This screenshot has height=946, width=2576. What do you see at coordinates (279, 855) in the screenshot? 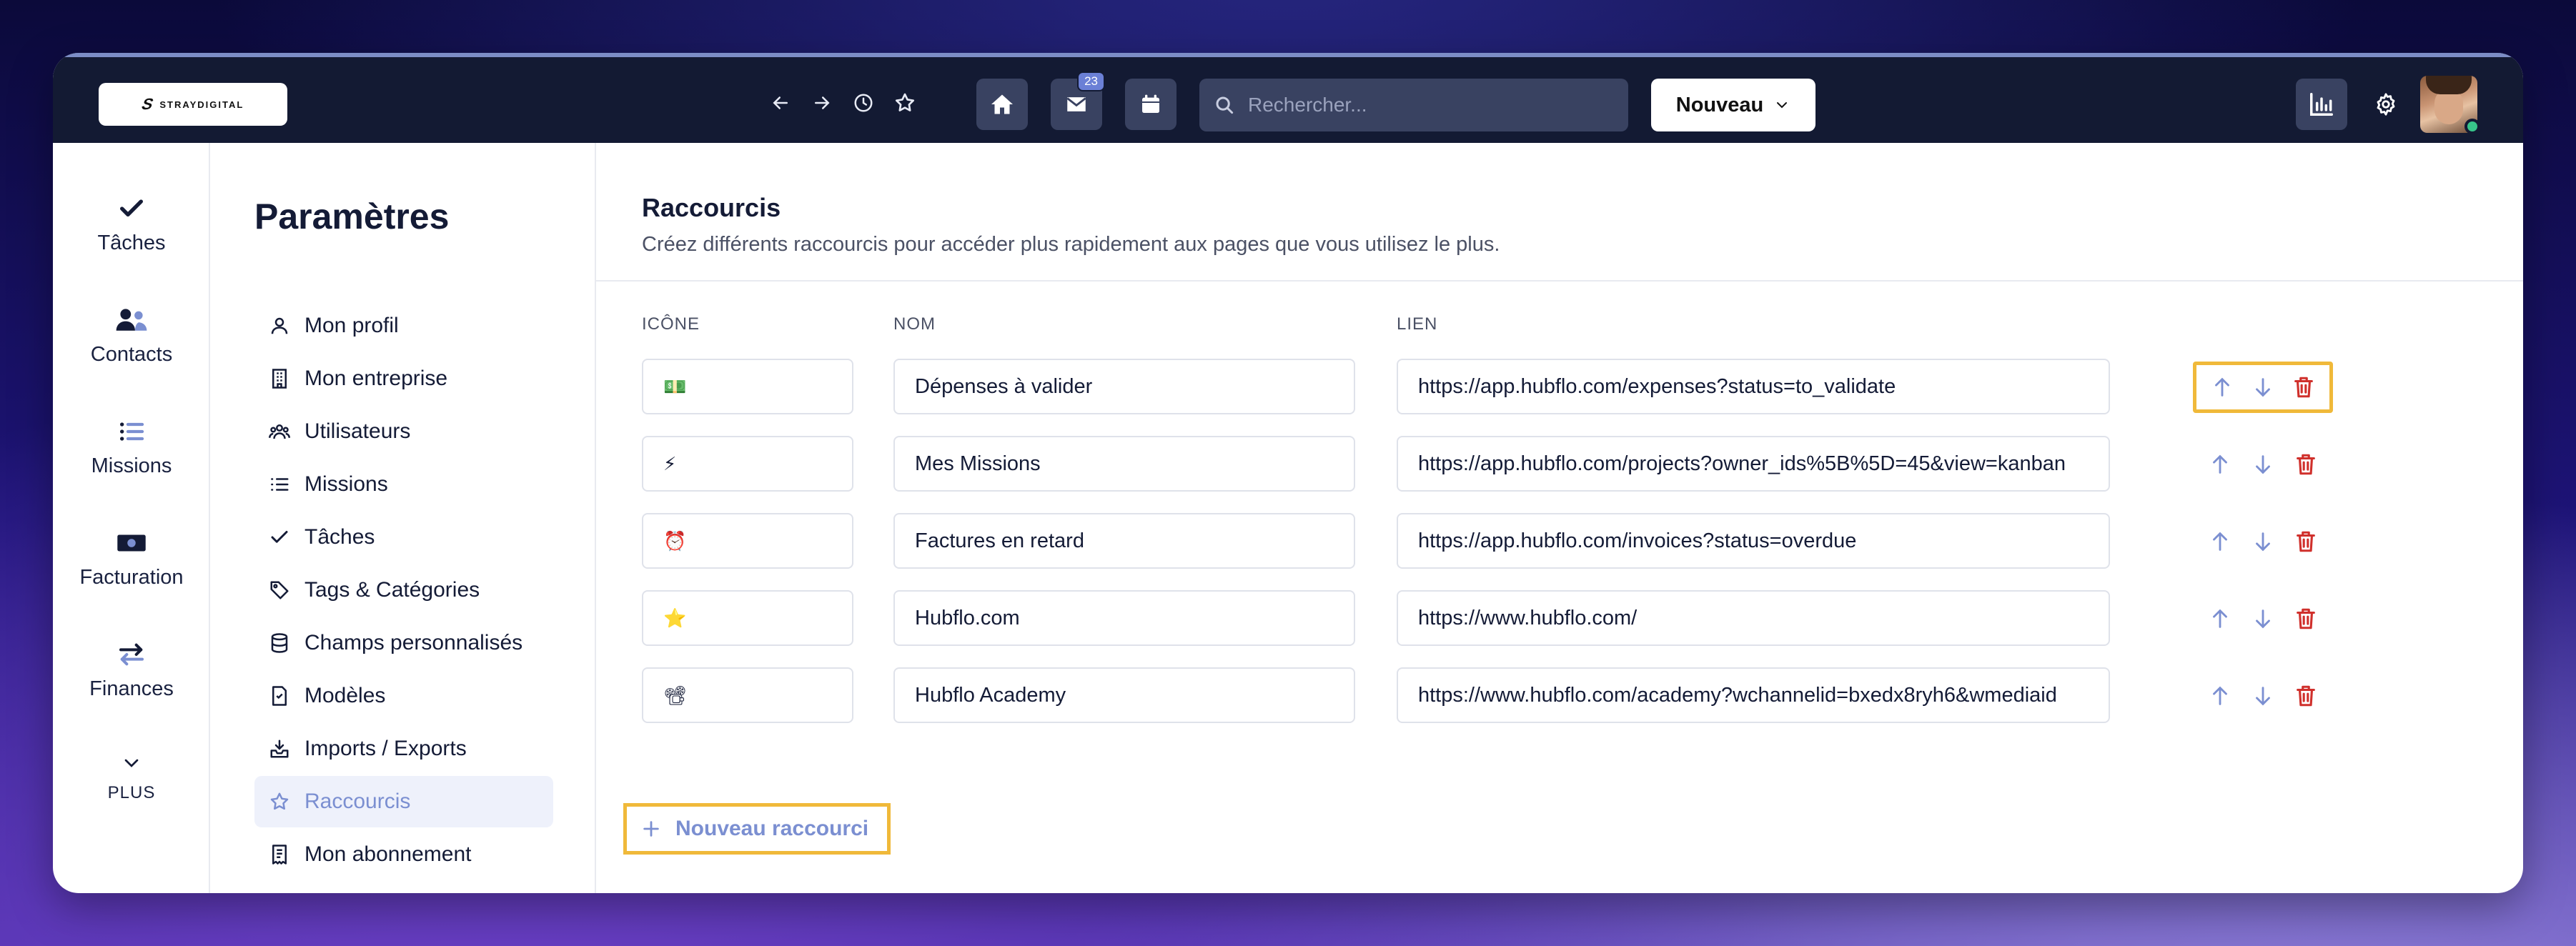
I see `receipt-icon` at bounding box center [279, 855].